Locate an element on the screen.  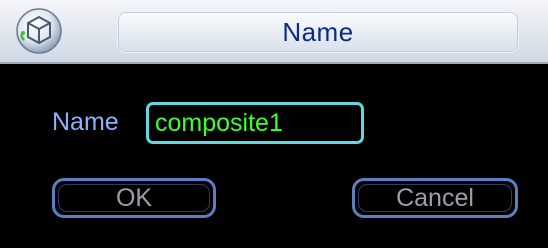
window-title: Name is located at coordinates (318, 31).